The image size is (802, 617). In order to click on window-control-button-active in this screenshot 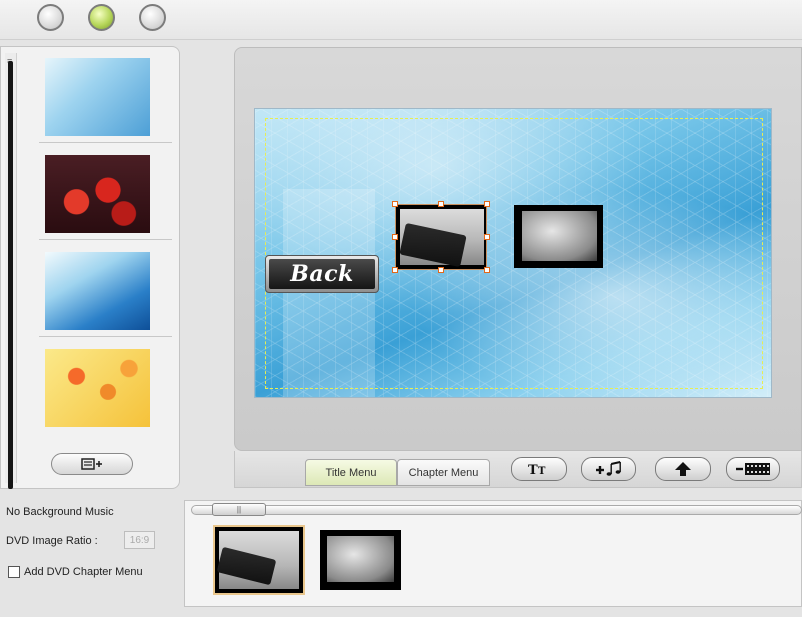, I will do `click(101, 17)`.